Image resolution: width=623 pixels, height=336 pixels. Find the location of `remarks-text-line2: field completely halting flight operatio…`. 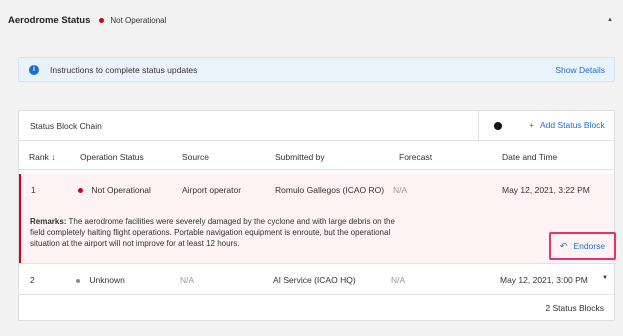

remarks-text-line2: field completely halting flight operatio… is located at coordinates (210, 232).